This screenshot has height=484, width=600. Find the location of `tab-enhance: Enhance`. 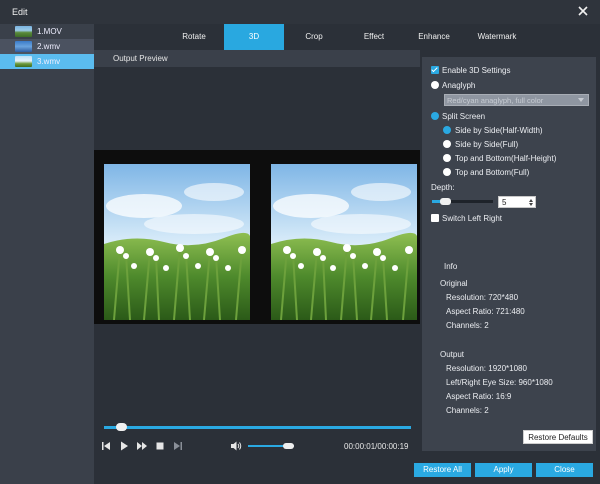

tab-enhance: Enhance is located at coordinates (434, 37).